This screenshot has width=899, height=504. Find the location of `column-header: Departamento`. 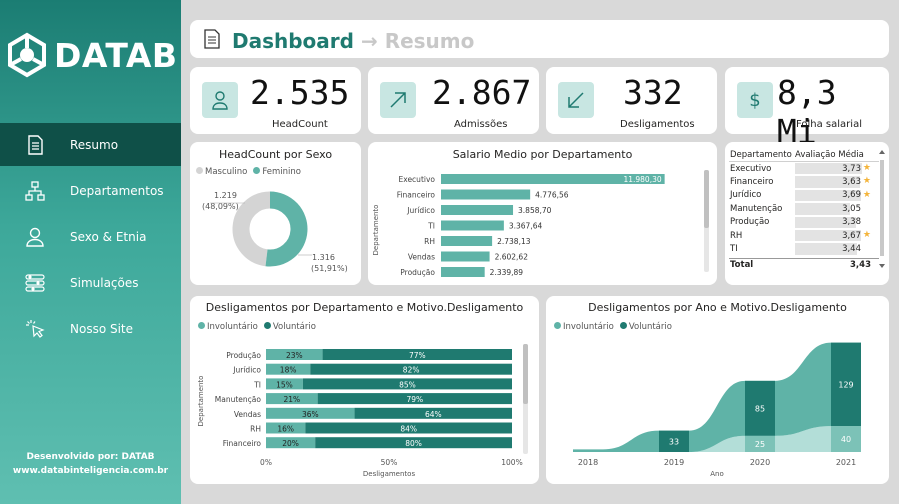

column-header: Departamento is located at coordinates (761, 155).